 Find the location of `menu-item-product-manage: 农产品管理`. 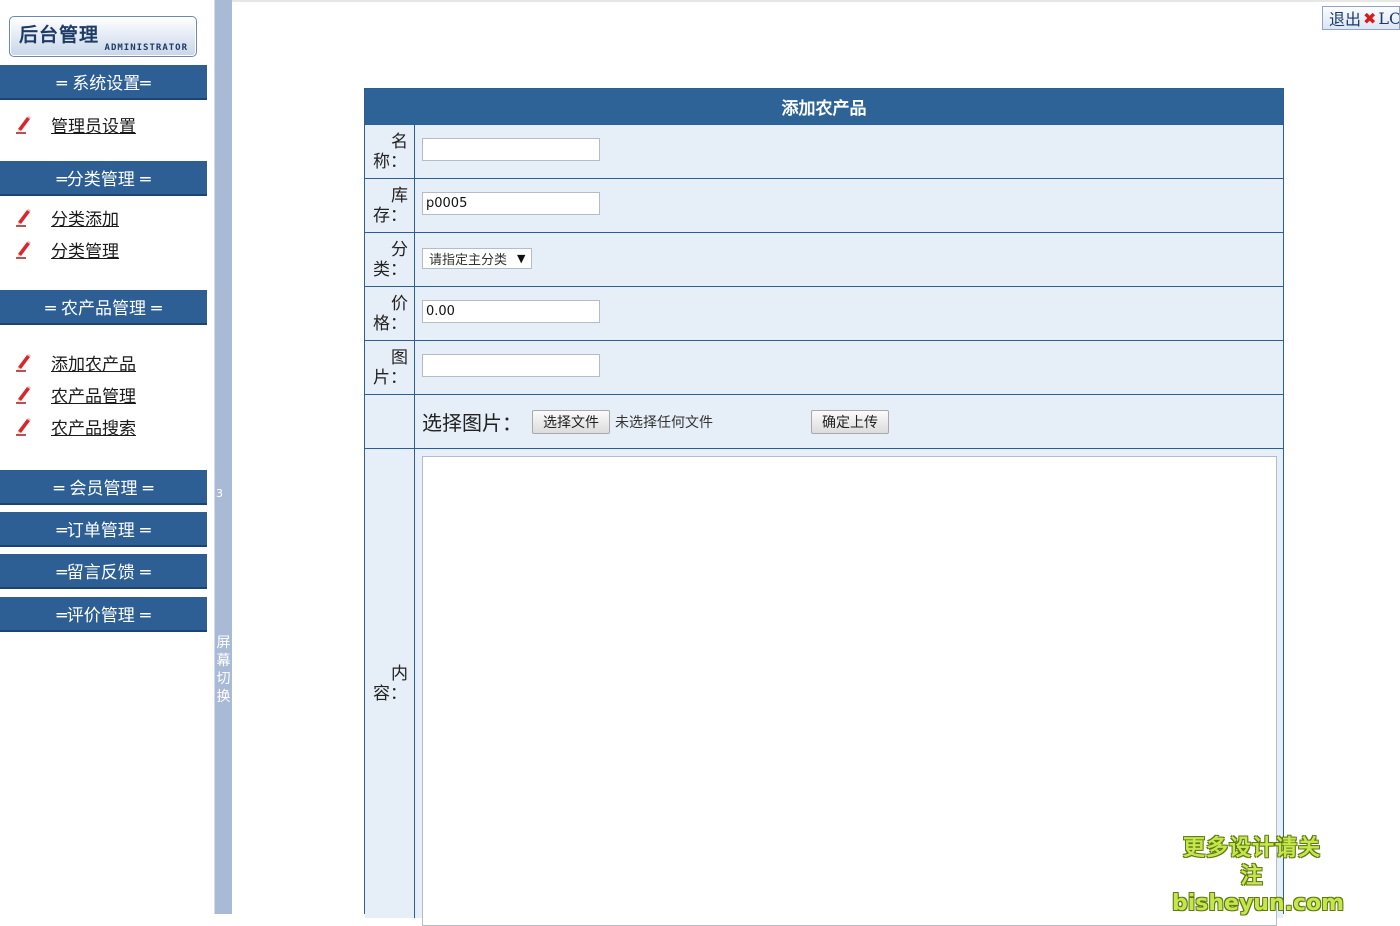

menu-item-product-manage: 农产品管理 is located at coordinates (75, 394).